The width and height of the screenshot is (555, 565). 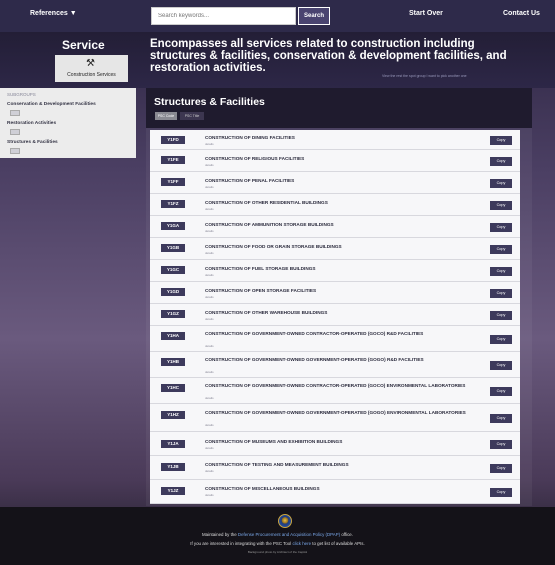 I want to click on psc-code-badge: Y1GB, so click(x=173, y=248).